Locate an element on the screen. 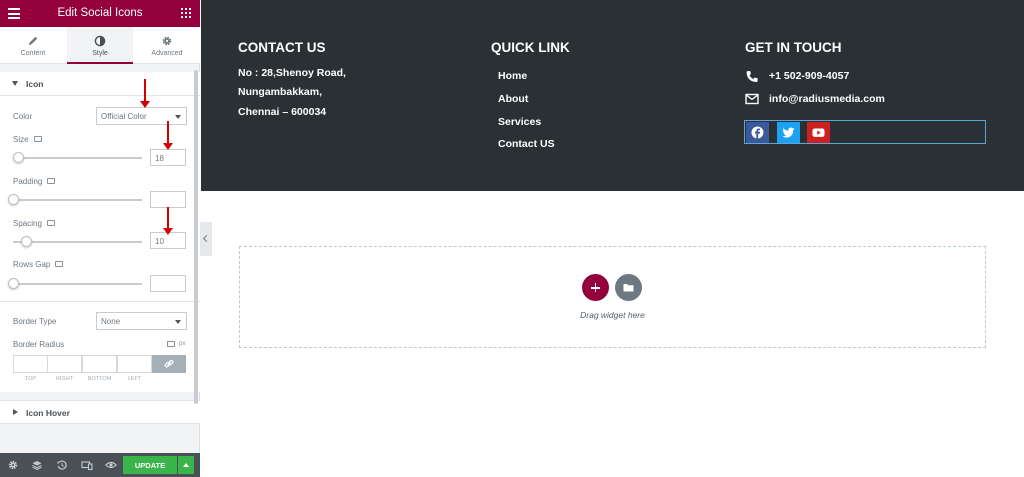  update-button: UPDATE is located at coordinates (150, 465).